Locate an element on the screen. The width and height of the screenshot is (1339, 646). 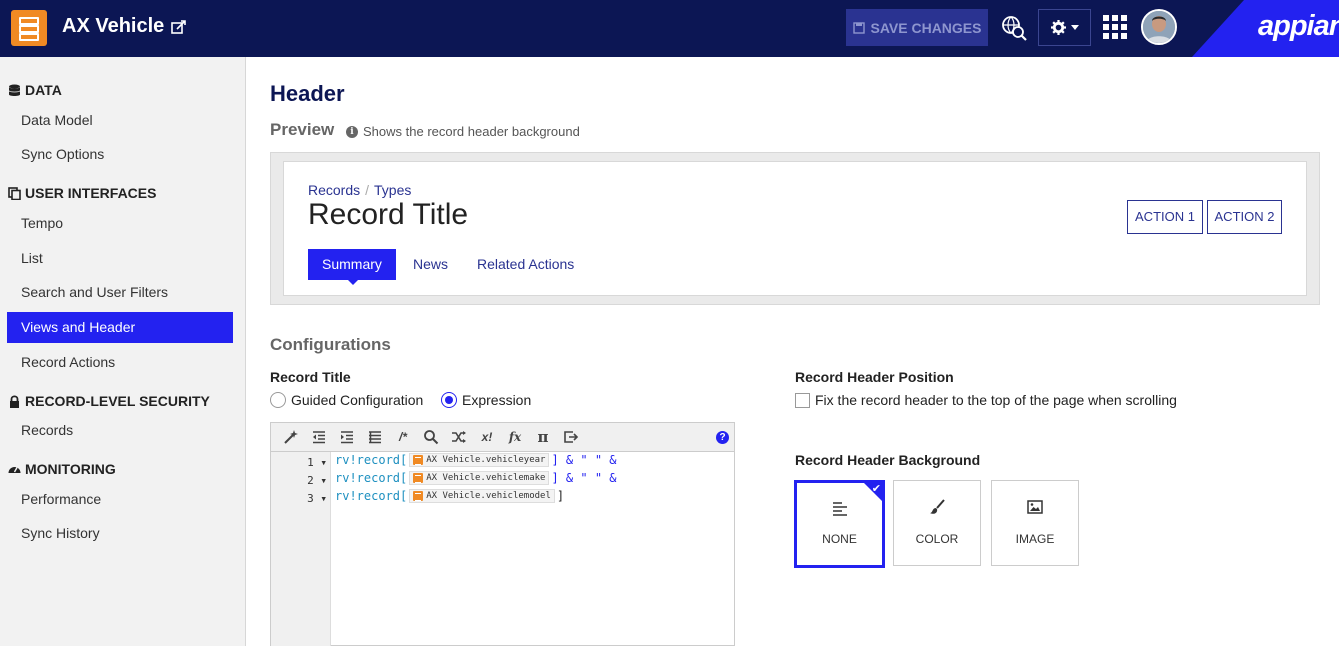
section-user-interfaces-title: USER INTERFACES is located at coordinates (91, 193).